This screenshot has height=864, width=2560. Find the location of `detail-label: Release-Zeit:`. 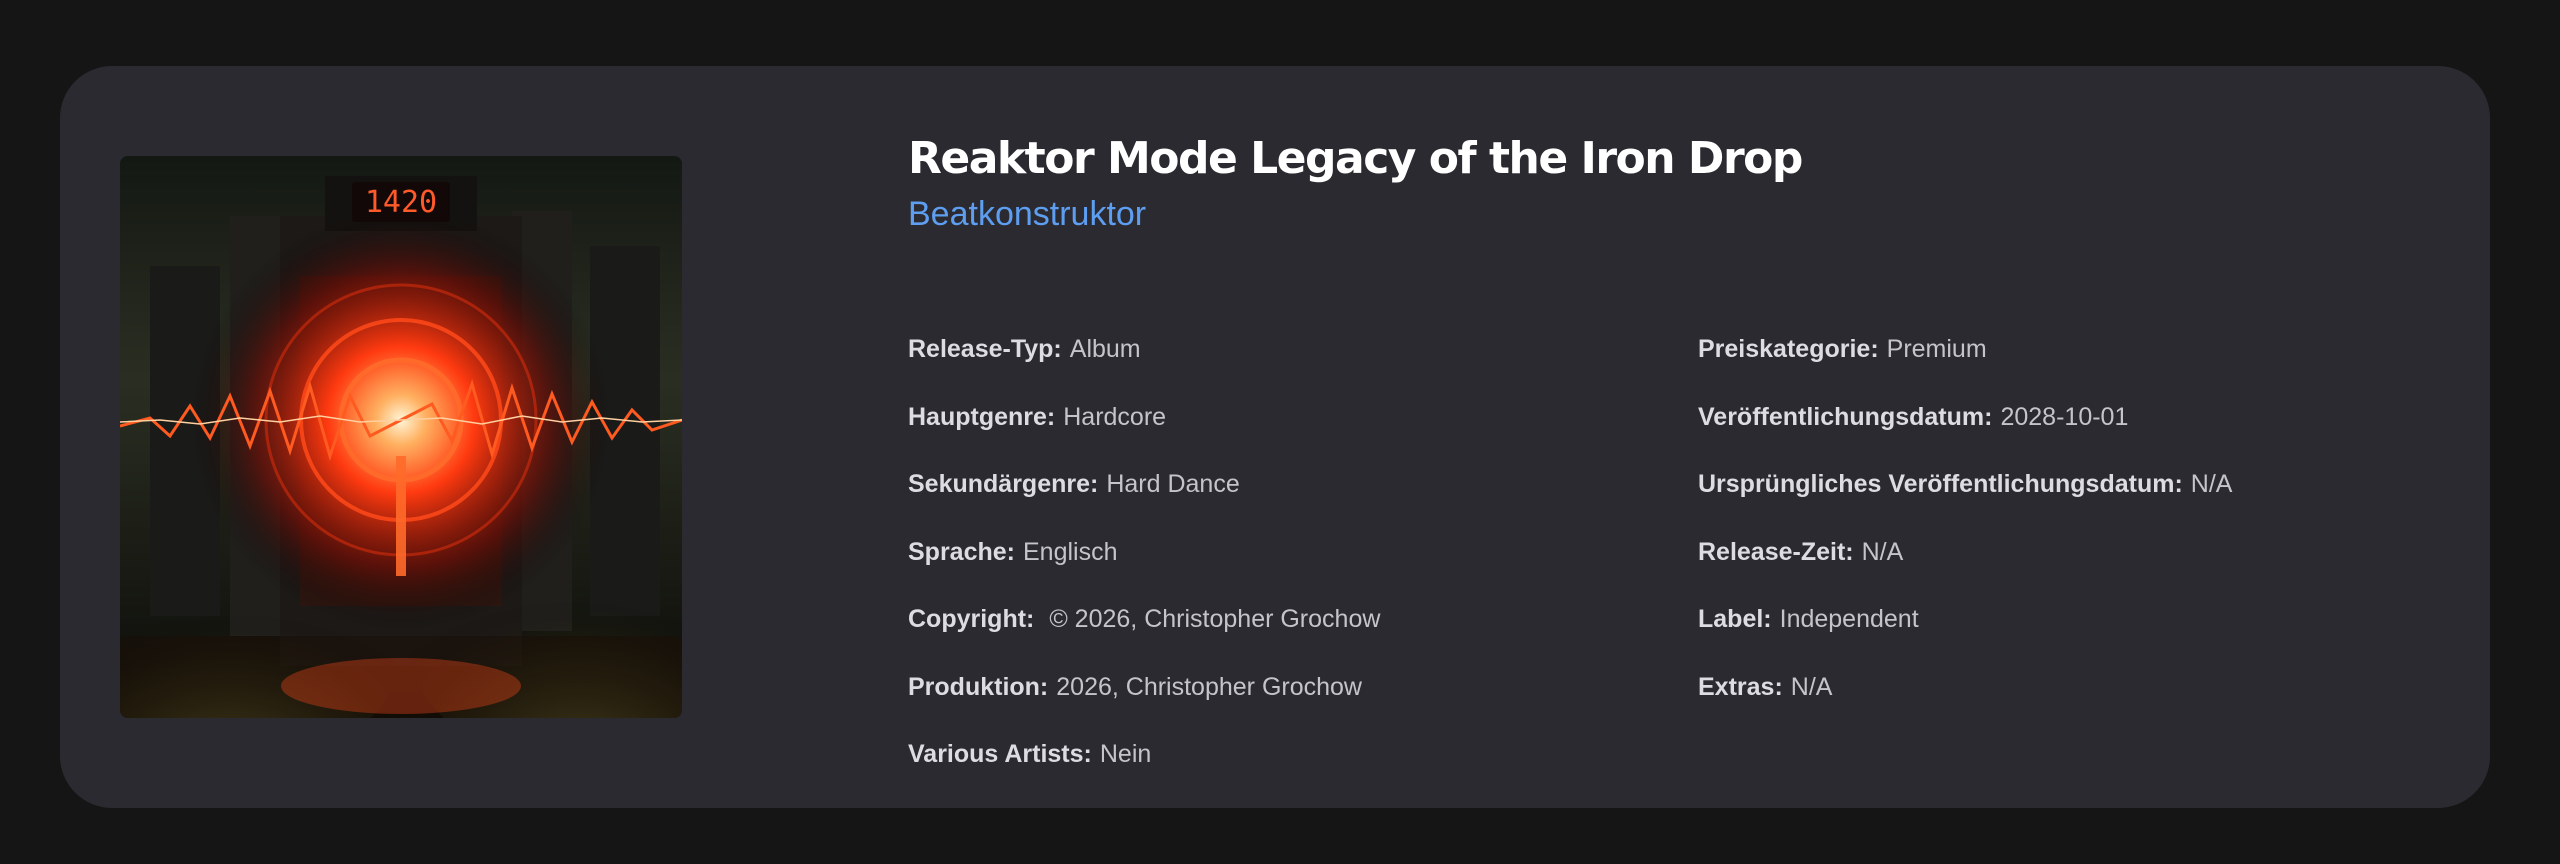

detail-label: Release-Zeit: is located at coordinates (1776, 551).